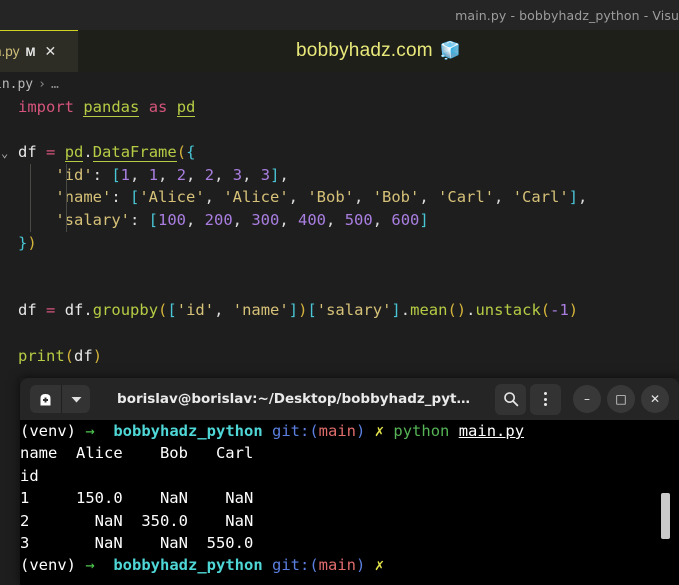 The image size is (679, 585). What do you see at coordinates (39, 51) in the screenshot?
I see `tab-main-py: n.py M ✕` at bounding box center [39, 51].